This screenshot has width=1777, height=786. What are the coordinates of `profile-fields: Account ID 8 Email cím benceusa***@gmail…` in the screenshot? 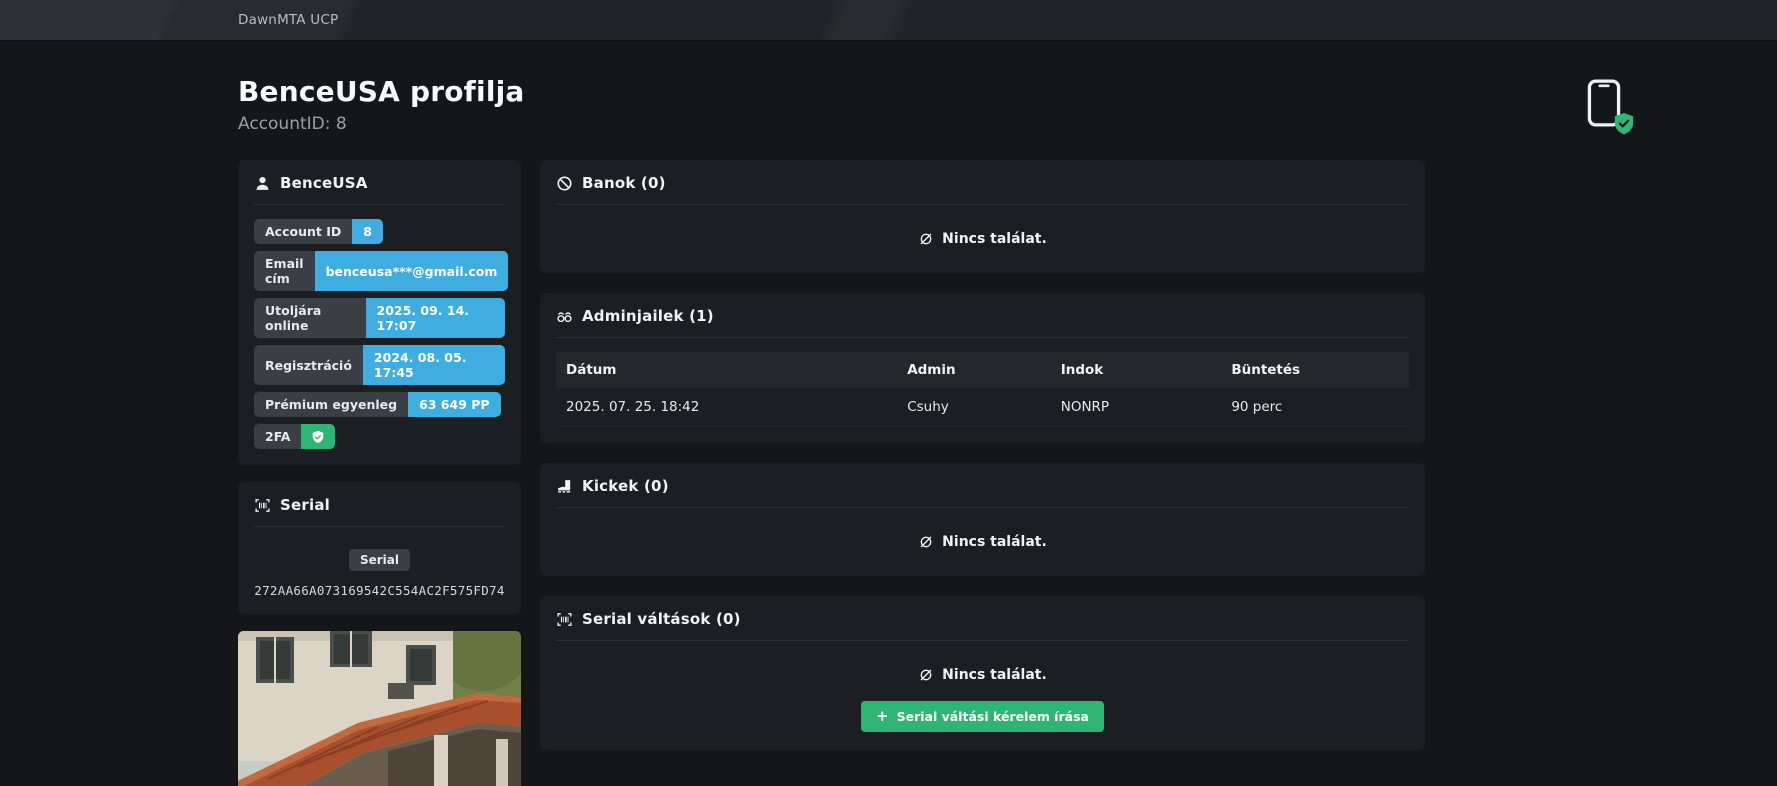 It's located at (381, 334).